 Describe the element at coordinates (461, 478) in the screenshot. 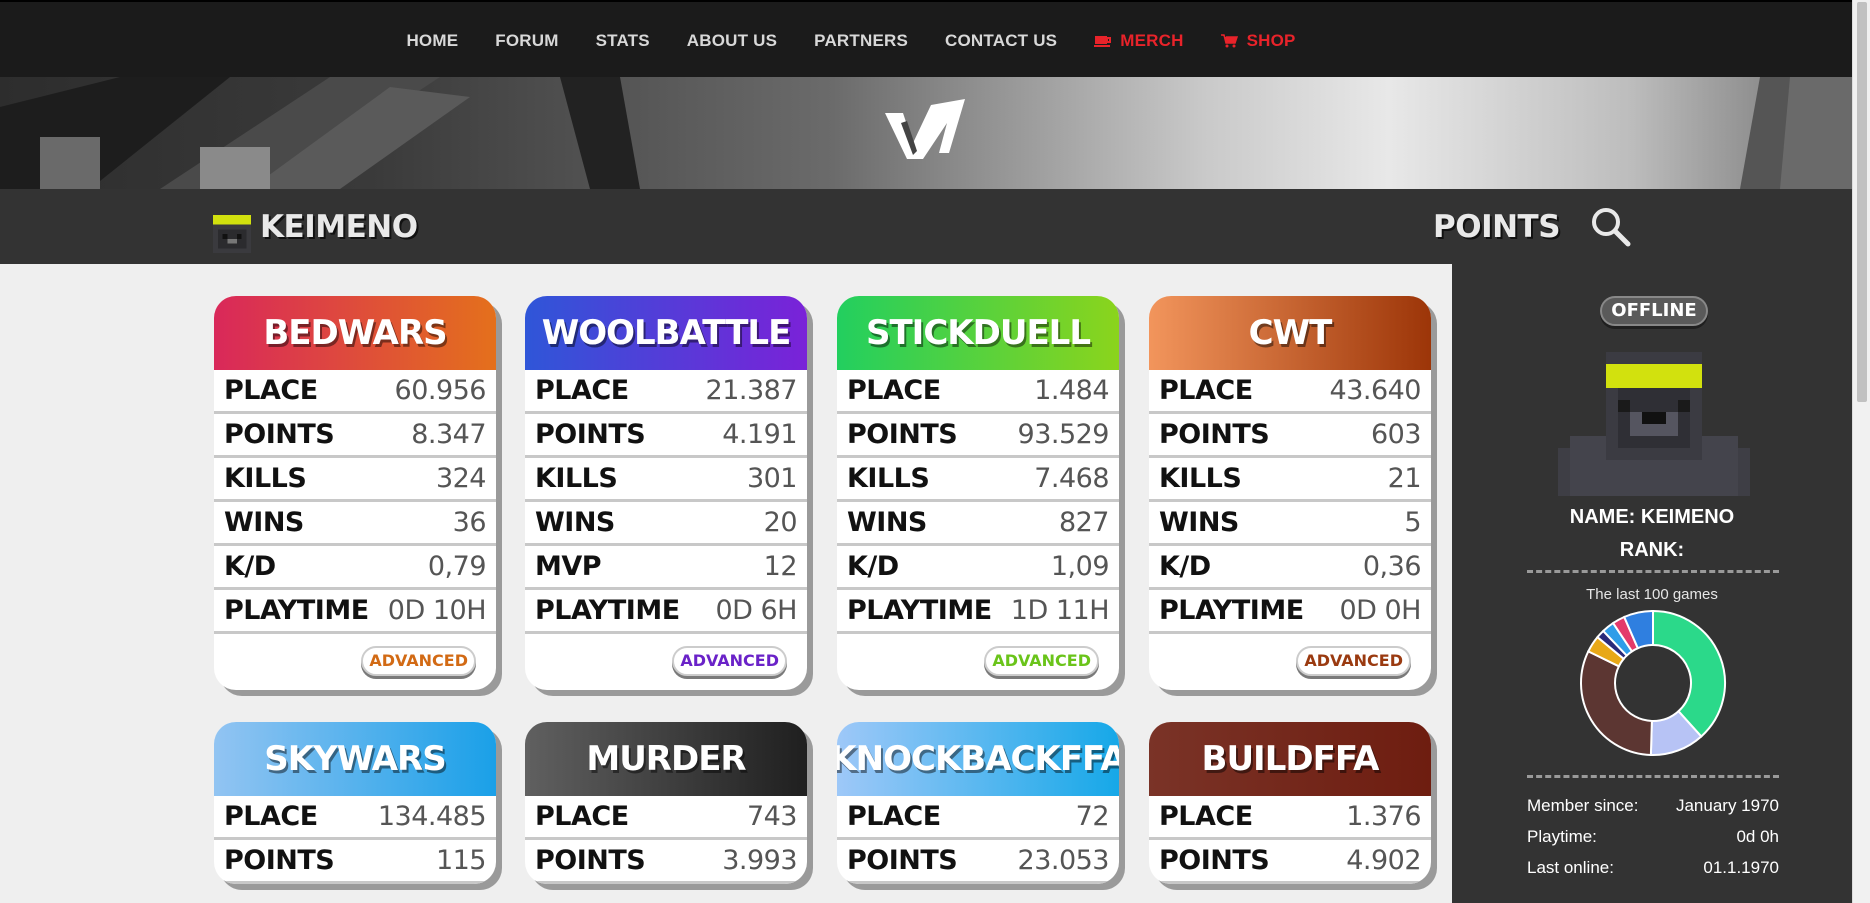

I see `stat-value: 324` at that location.